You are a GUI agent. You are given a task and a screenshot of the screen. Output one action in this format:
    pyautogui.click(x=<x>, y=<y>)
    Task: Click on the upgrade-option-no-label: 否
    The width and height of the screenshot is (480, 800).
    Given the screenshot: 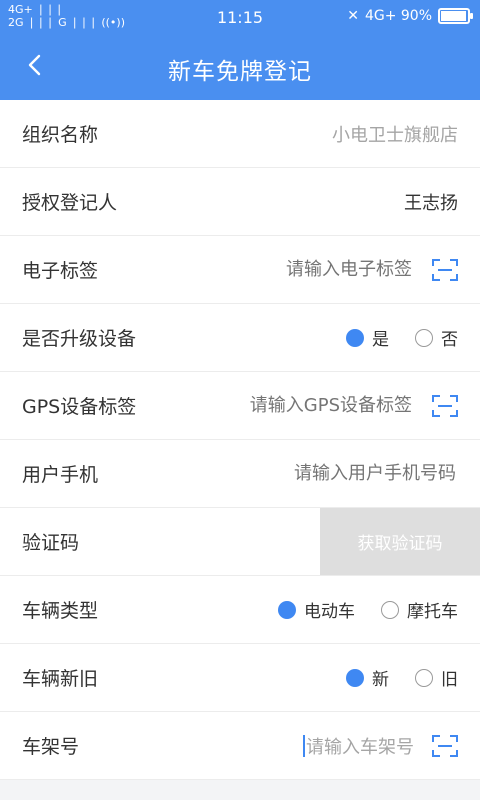 What is the action you would take?
    pyautogui.click(x=449, y=340)
    